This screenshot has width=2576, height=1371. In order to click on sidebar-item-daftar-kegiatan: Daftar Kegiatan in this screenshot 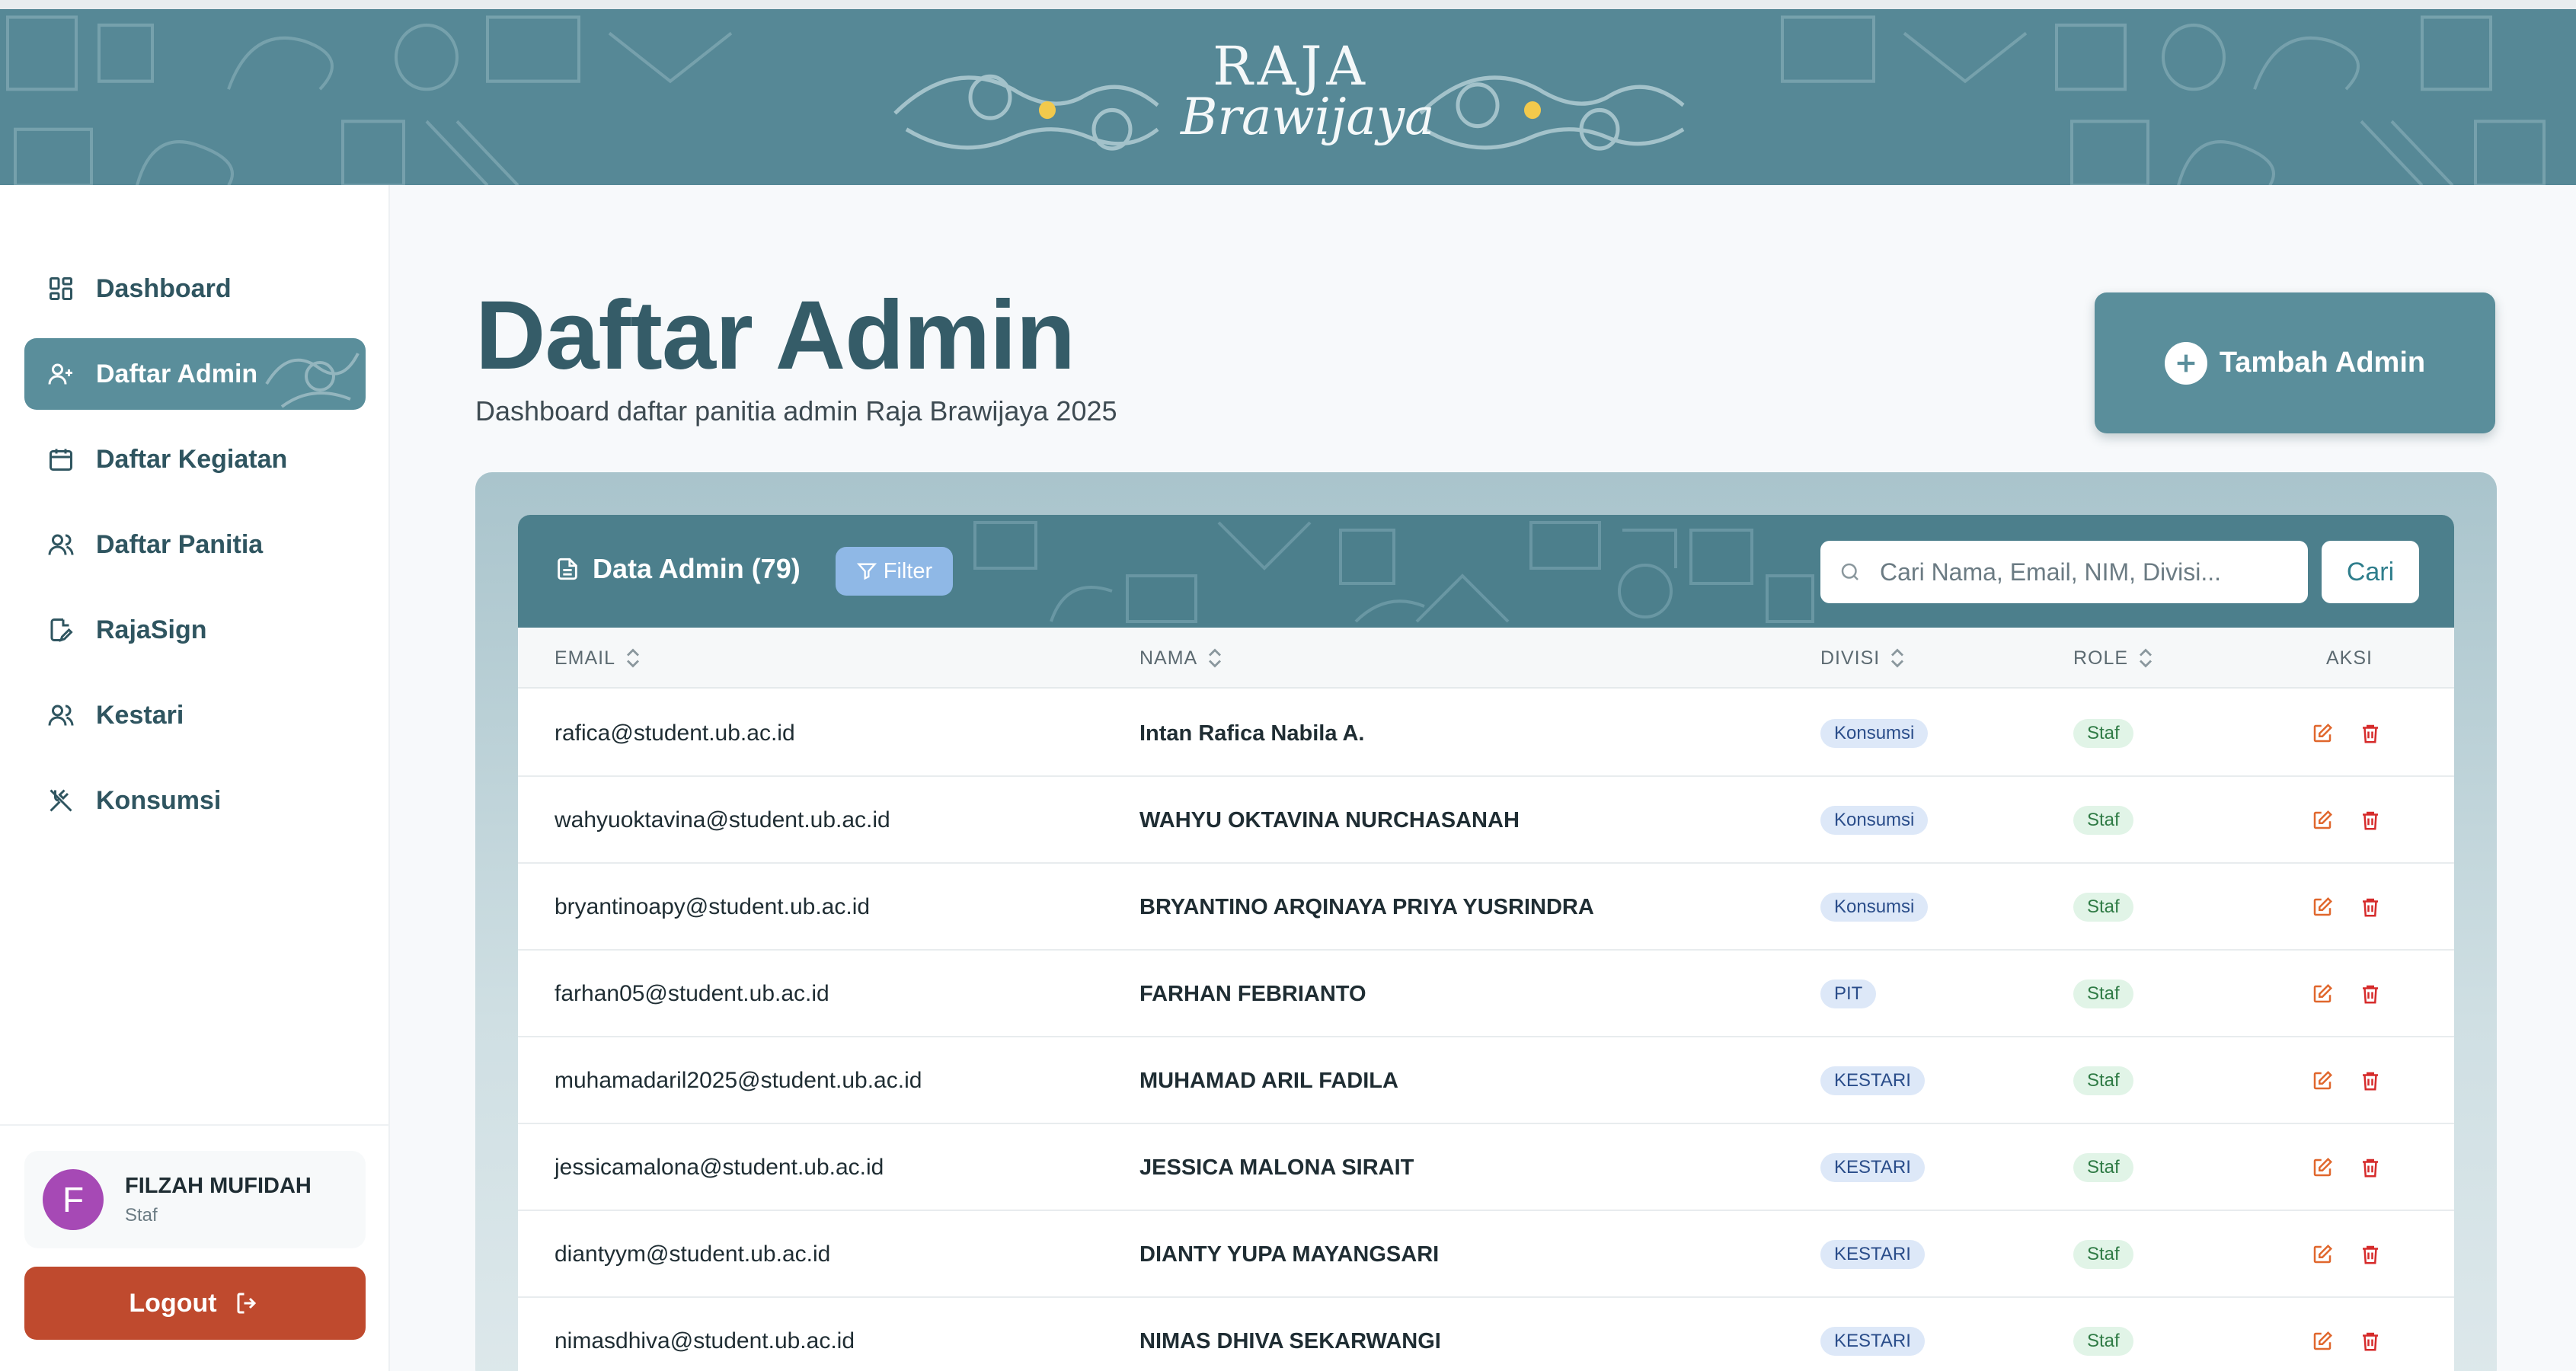, I will do `click(195, 459)`.